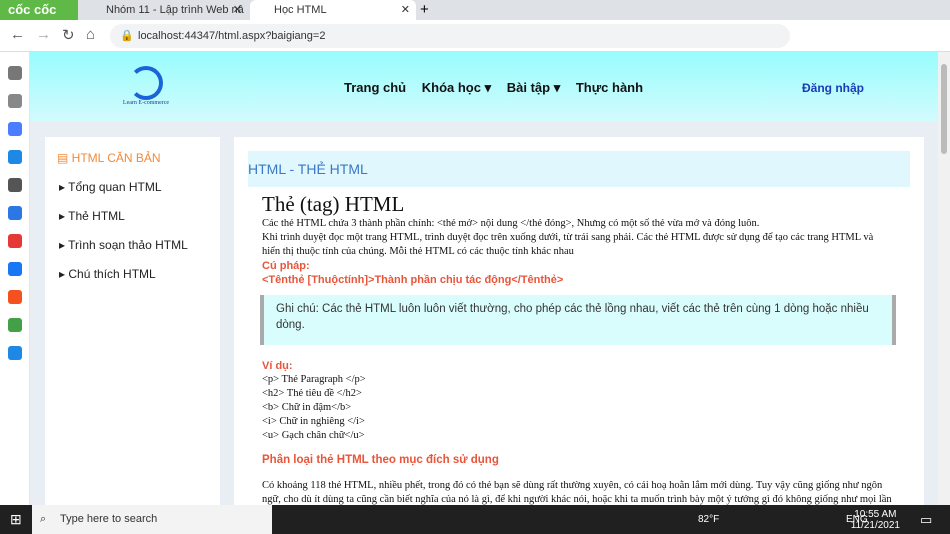 This screenshot has width=950, height=534. Describe the element at coordinates (109, 519) in the screenshot. I see `search-placeholder: Type here to search` at that location.